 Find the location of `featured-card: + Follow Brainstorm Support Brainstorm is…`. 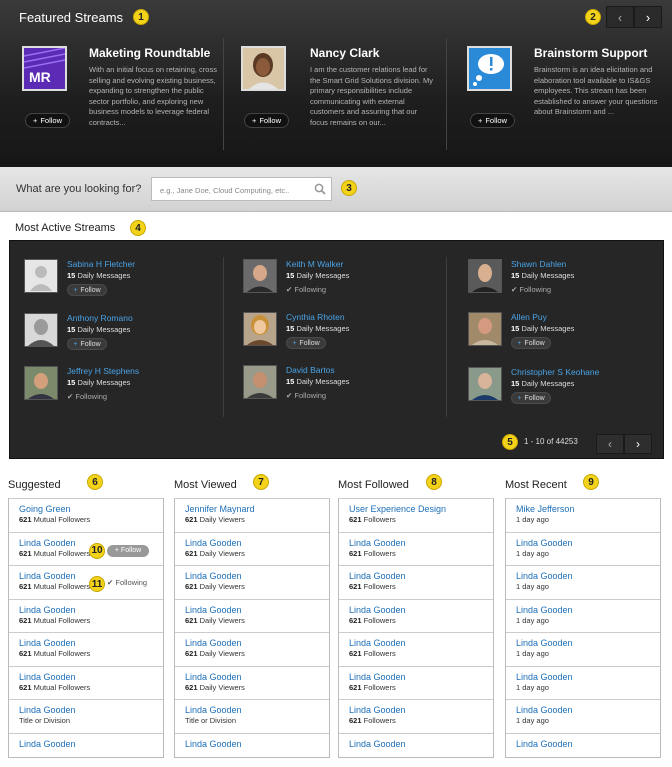

featured-card: + Follow Brainstorm Support Brainstorm is… is located at coordinates (567, 98).